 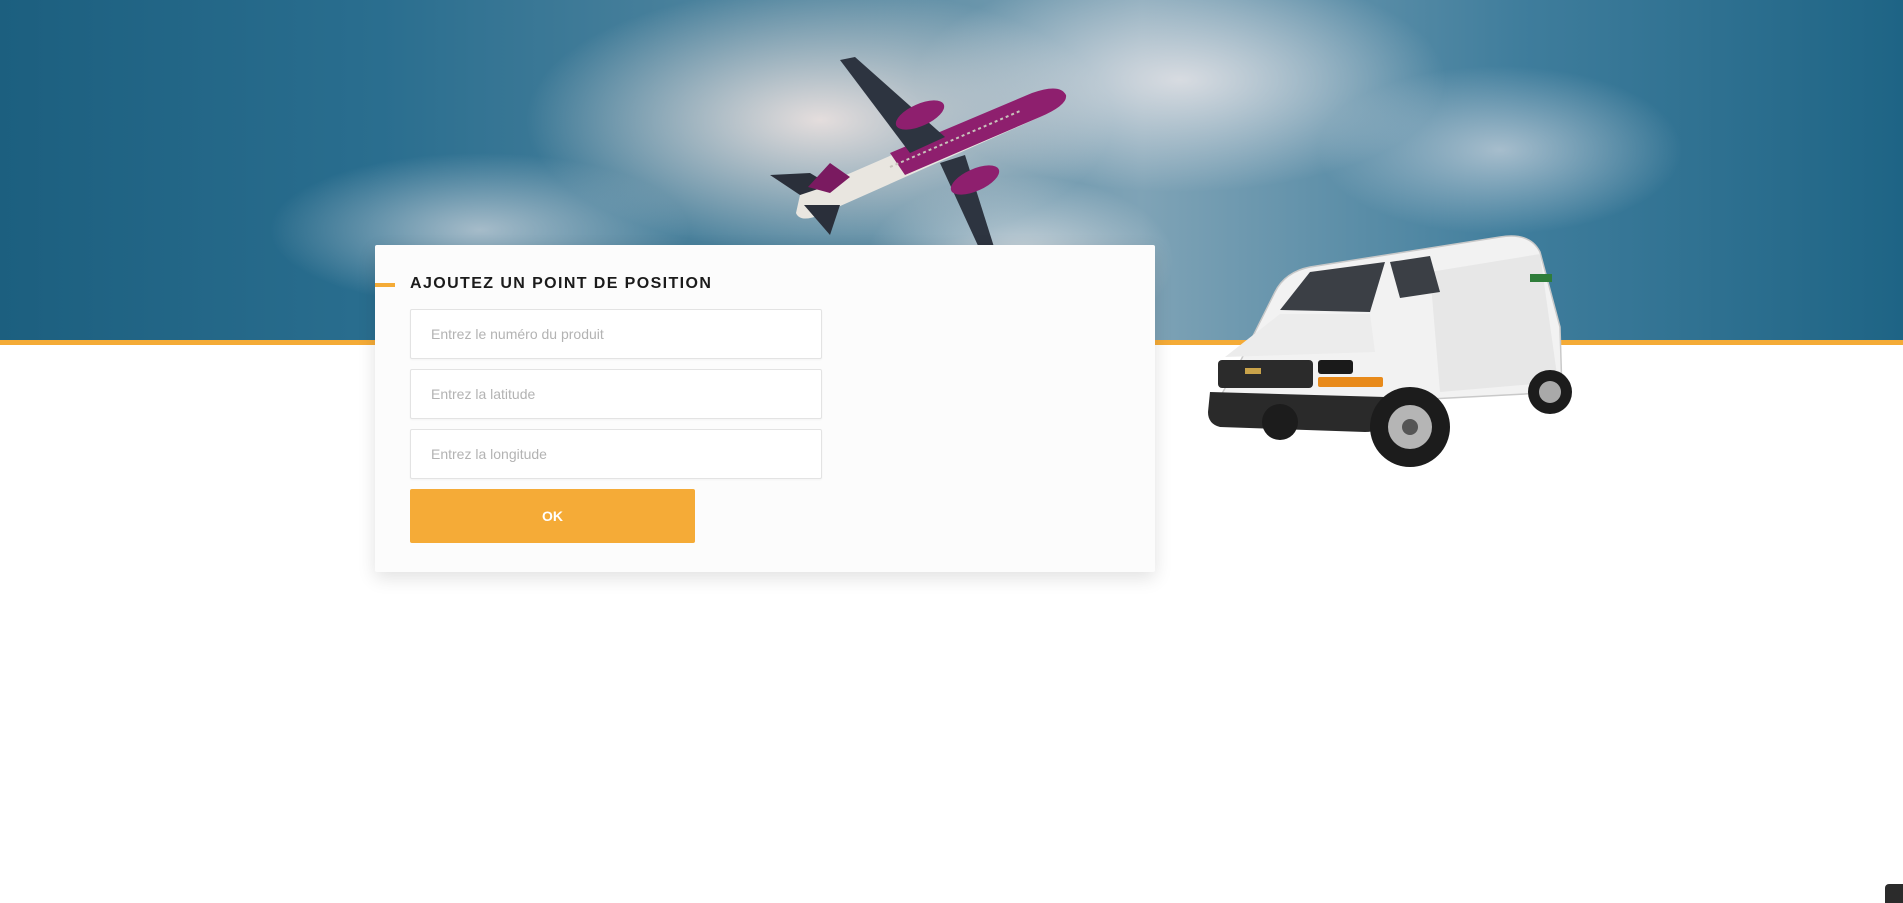 I want to click on ok-button: OK, so click(x=552, y=516).